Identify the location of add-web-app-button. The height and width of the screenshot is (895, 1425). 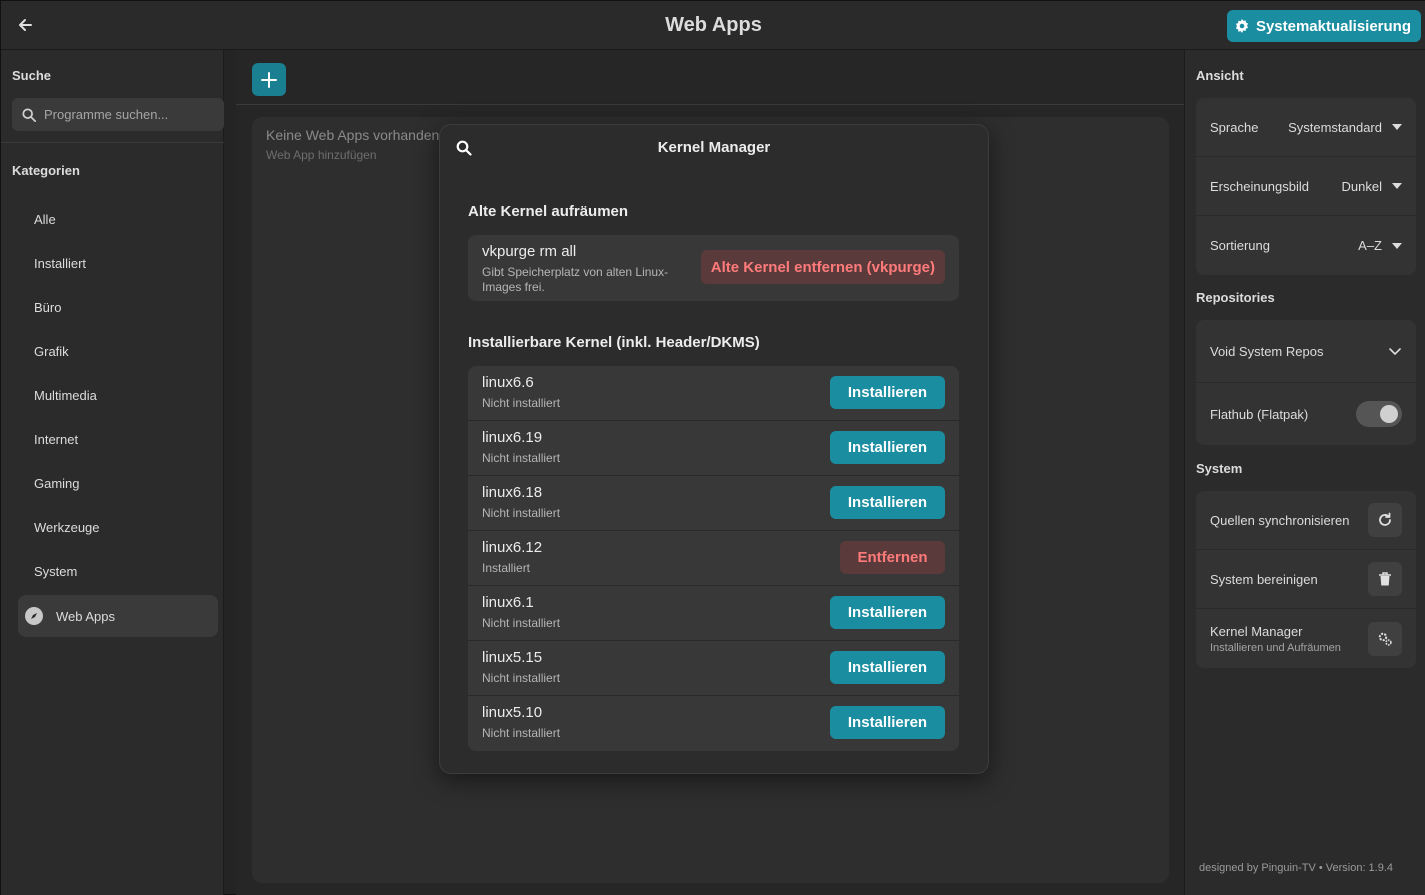
(269, 79).